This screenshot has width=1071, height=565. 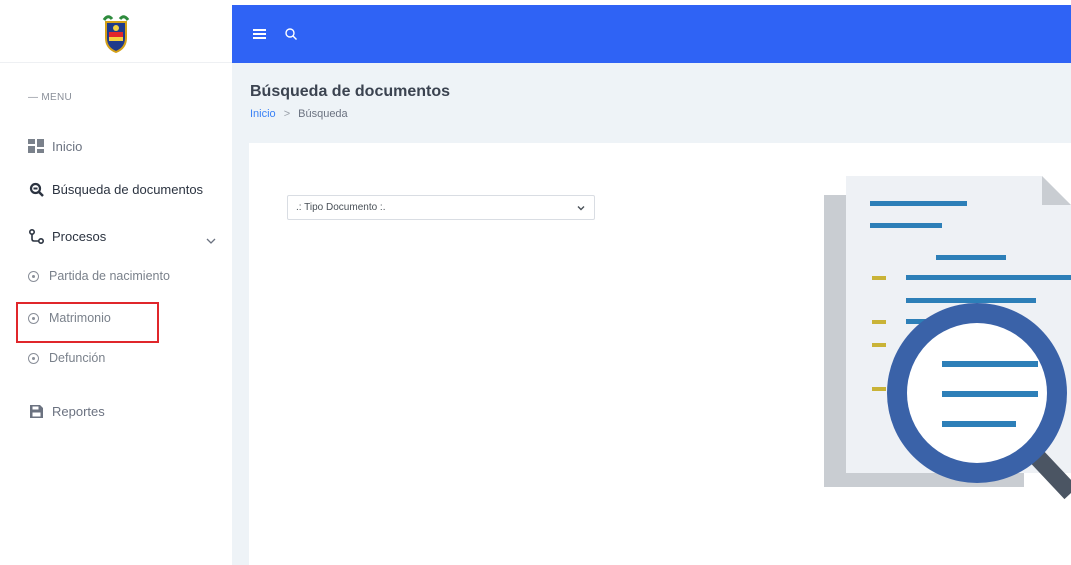 I want to click on sidebar-item-inicio: Inicio, so click(x=55, y=146).